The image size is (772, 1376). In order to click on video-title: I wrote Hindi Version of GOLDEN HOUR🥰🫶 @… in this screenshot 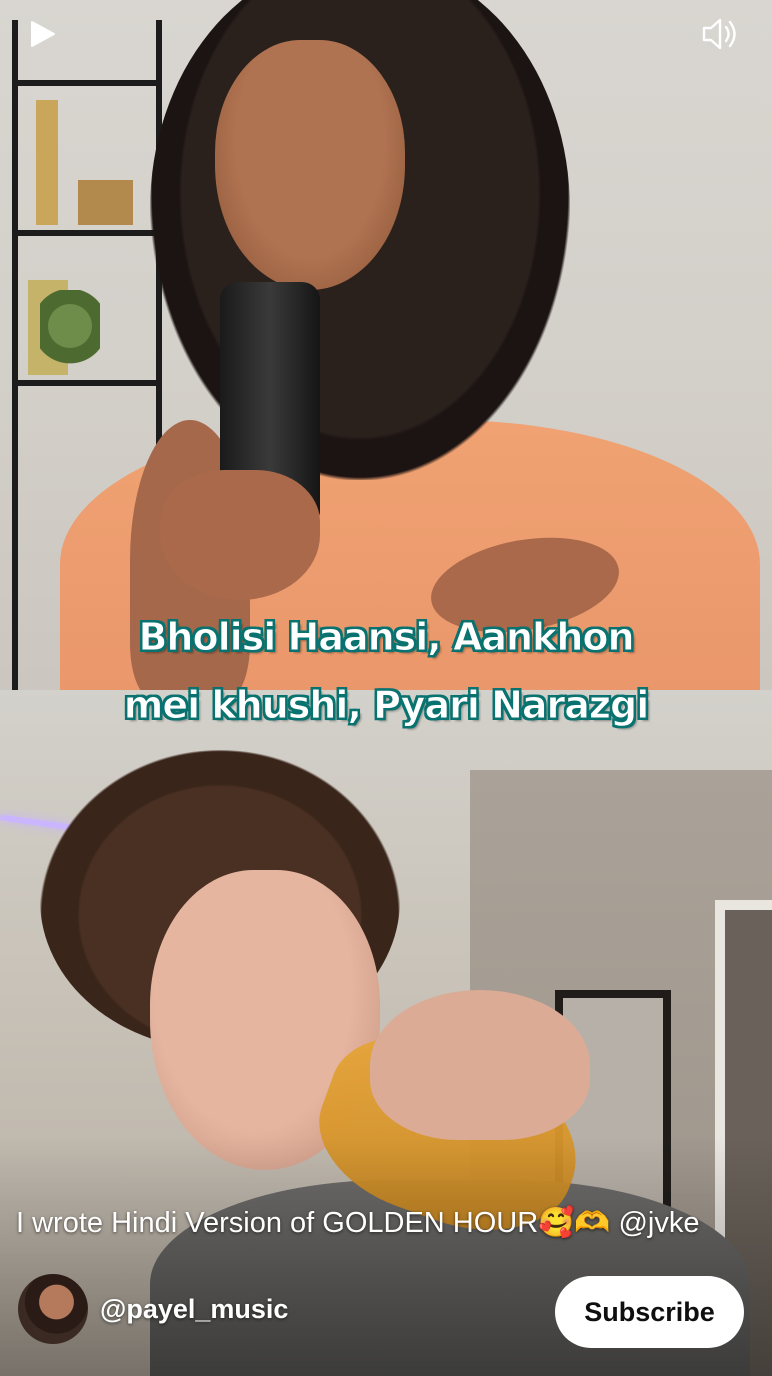, I will do `click(386, 1223)`.